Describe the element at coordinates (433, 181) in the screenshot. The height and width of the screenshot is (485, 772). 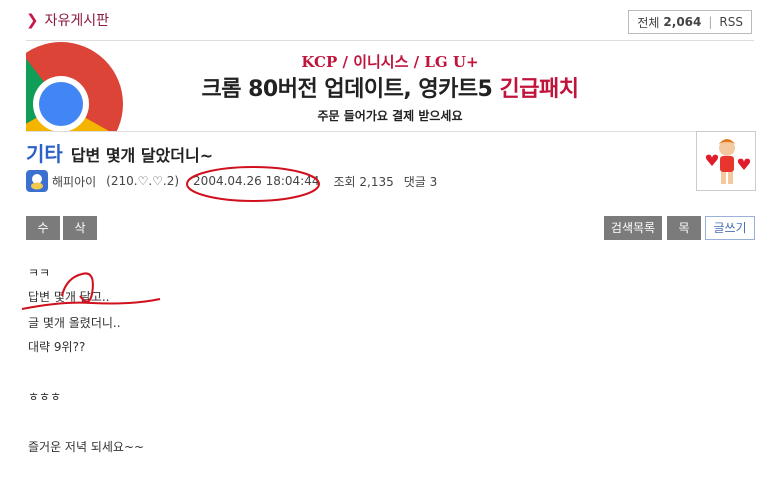
I see `comments-count: 3` at that location.